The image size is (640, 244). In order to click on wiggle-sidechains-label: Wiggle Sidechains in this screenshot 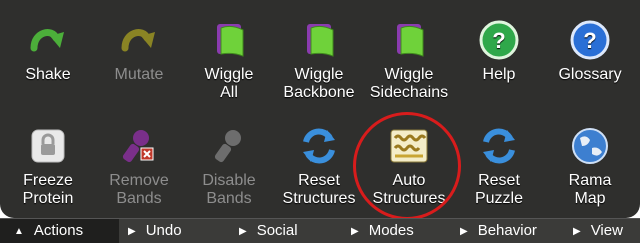, I will do `click(409, 83)`.